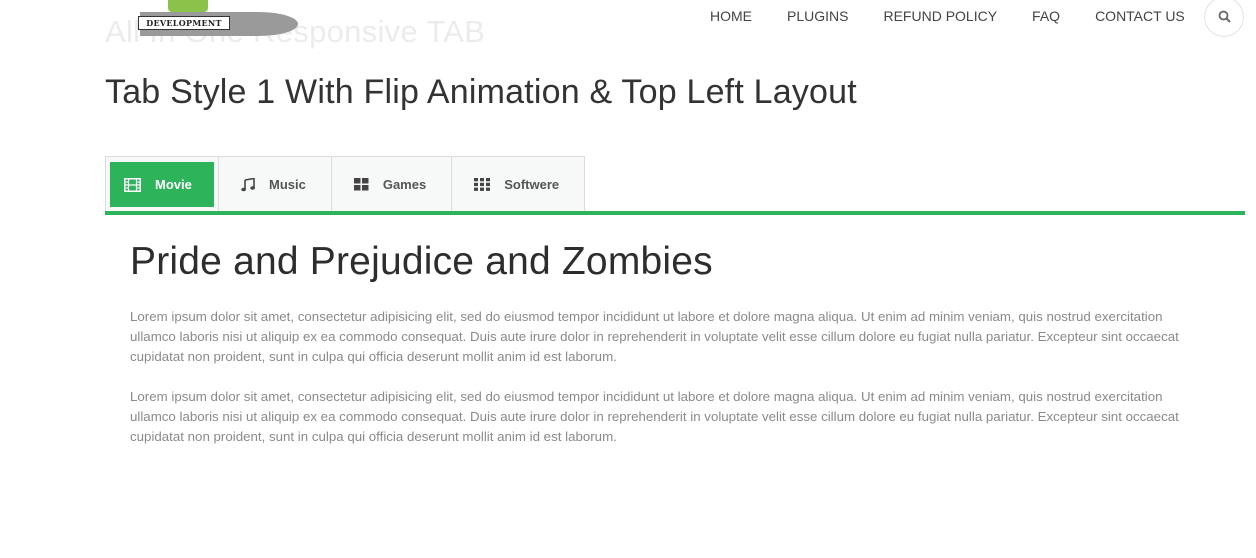  What do you see at coordinates (675, 213) in the screenshot?
I see `tab-divider` at bounding box center [675, 213].